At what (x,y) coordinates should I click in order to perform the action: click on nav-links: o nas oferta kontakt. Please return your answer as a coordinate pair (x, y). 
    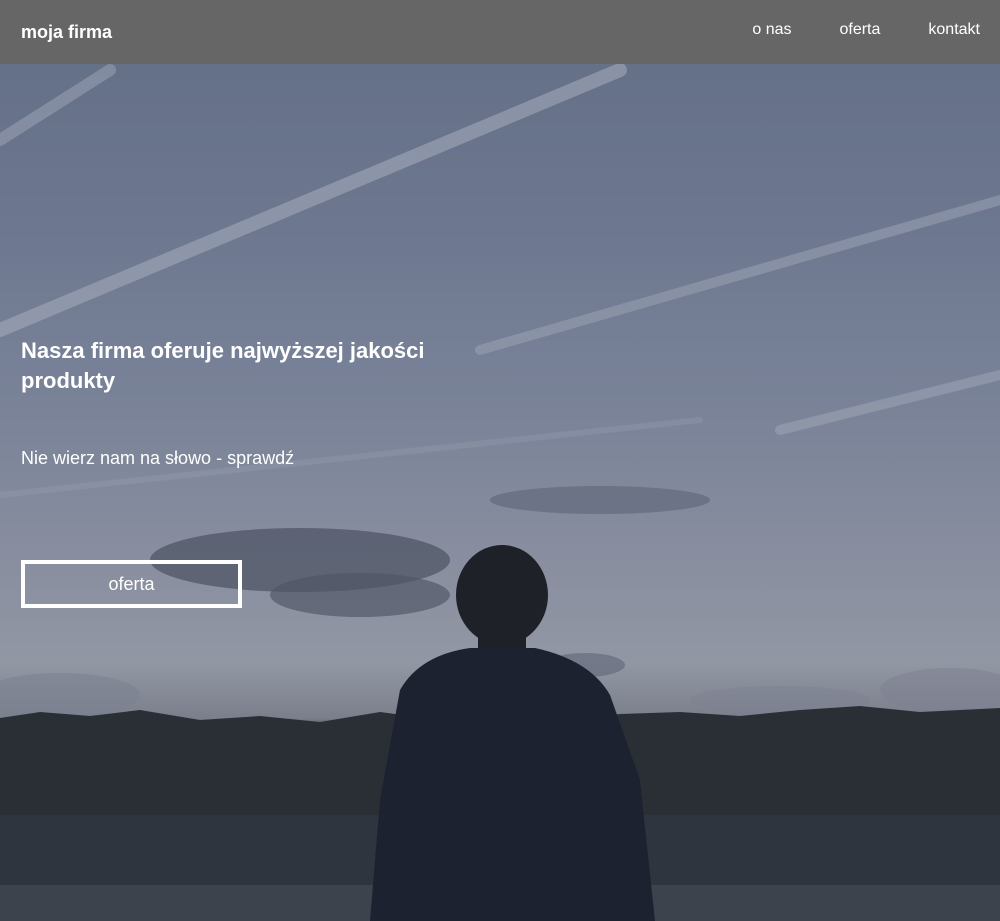
    Looking at the image, I should click on (842, 31).